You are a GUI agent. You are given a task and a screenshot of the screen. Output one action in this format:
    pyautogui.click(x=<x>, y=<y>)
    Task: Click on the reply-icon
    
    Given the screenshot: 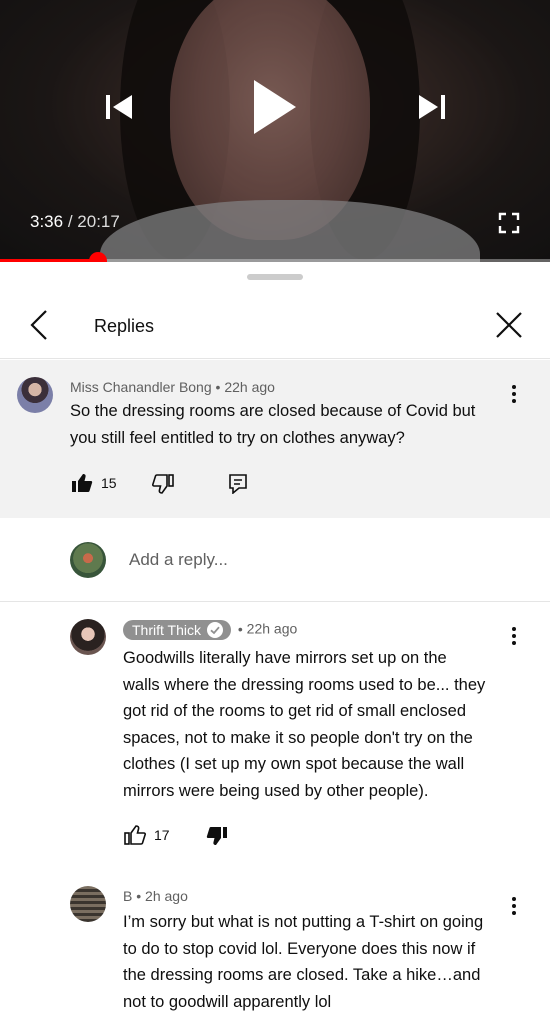 What is the action you would take?
    pyautogui.click(x=238, y=484)
    